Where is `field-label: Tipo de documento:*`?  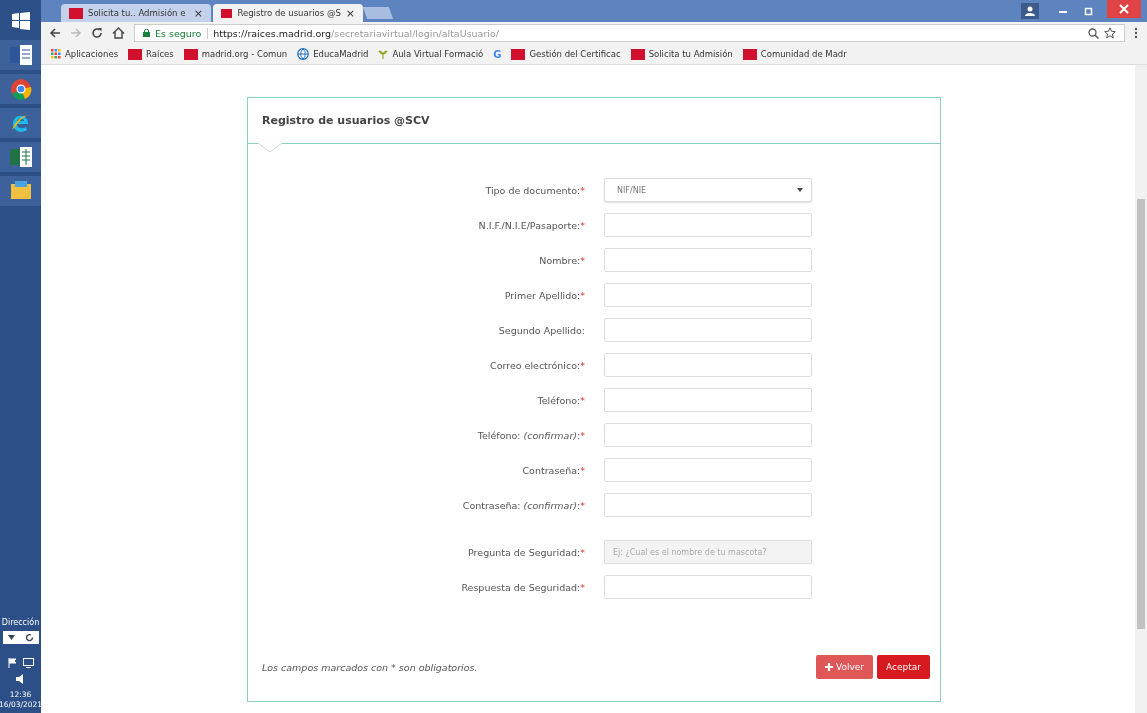
field-label: Tipo de documento:* is located at coordinates (535, 190).